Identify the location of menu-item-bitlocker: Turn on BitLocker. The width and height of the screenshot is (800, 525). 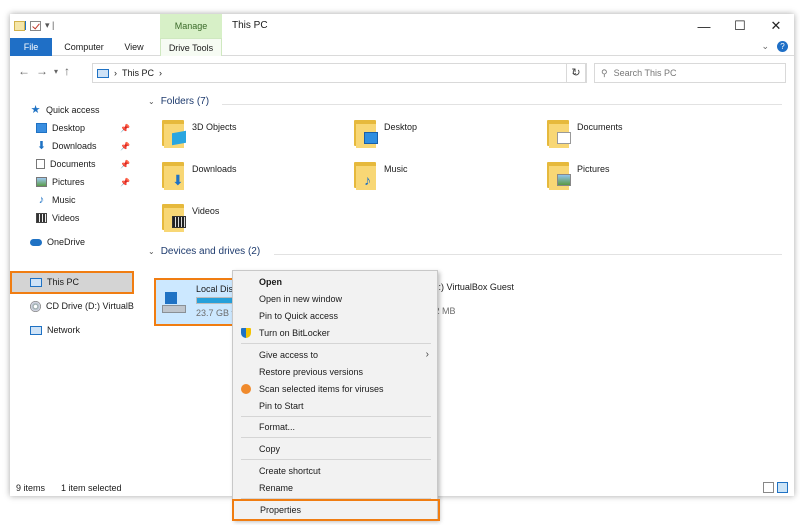
(335, 333).